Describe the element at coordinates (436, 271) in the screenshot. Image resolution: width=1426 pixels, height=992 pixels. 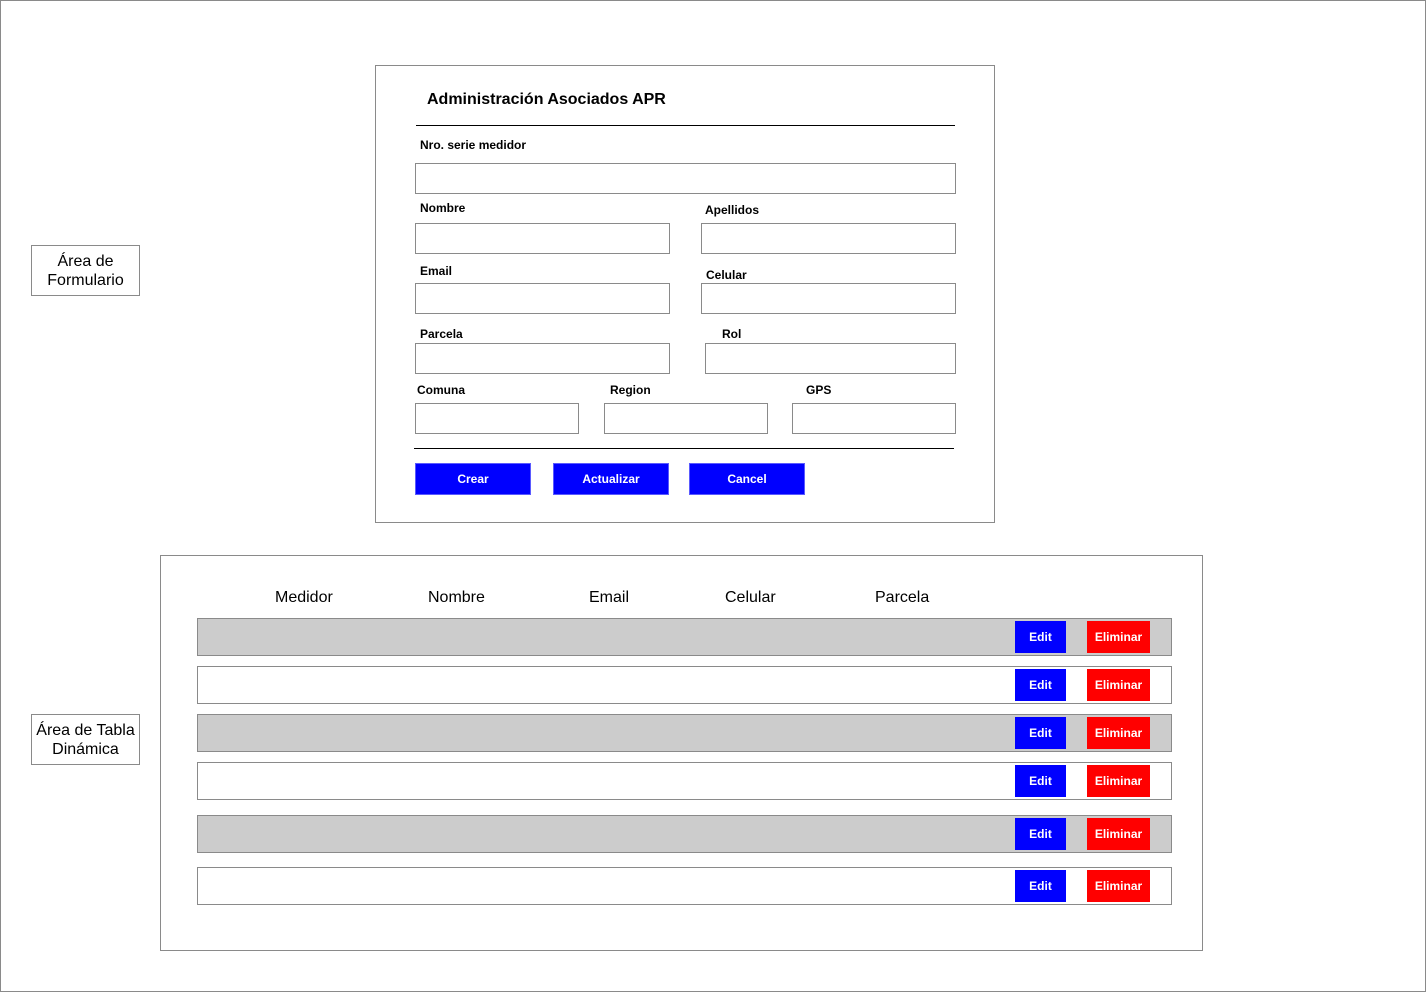
I see `email-label: Email` at that location.